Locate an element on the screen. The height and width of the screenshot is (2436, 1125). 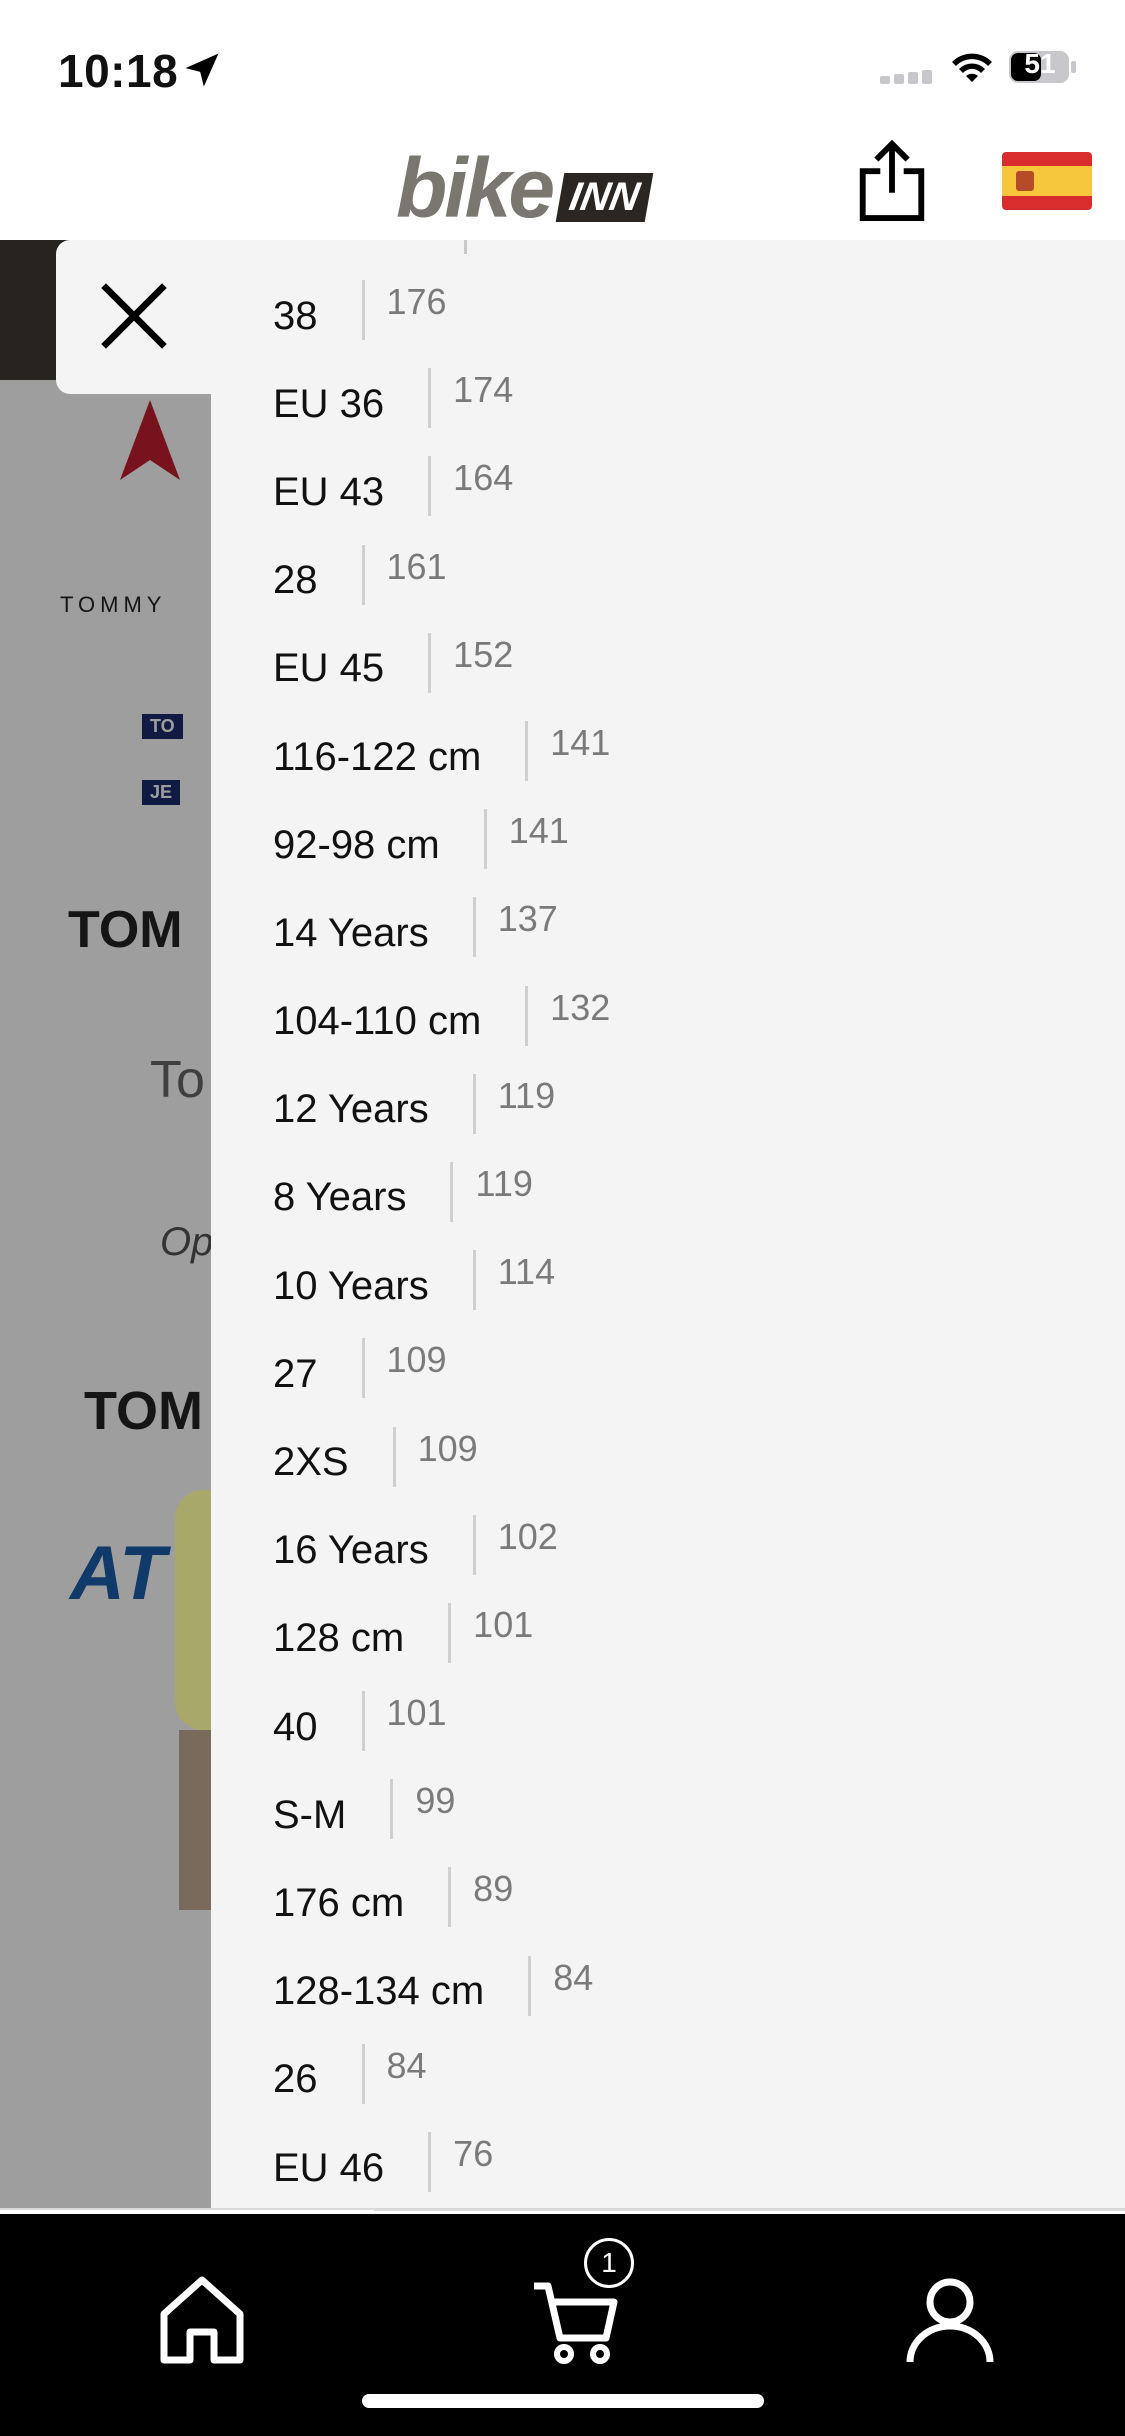
size-option: EU 46 76 is located at coordinates (683, 2162).